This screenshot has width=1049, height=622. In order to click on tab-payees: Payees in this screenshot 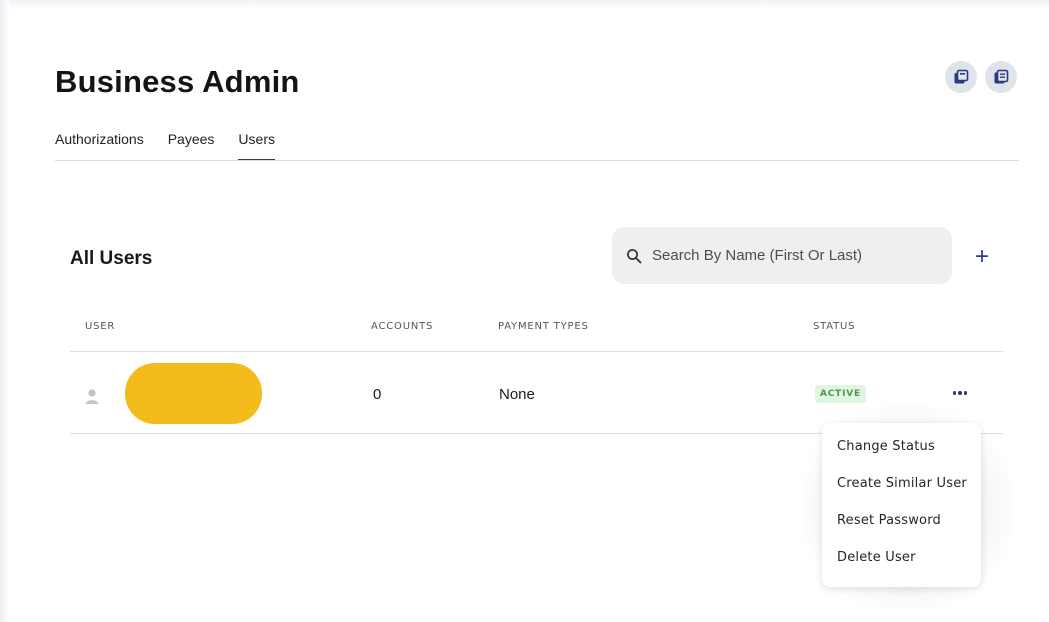, I will do `click(191, 143)`.